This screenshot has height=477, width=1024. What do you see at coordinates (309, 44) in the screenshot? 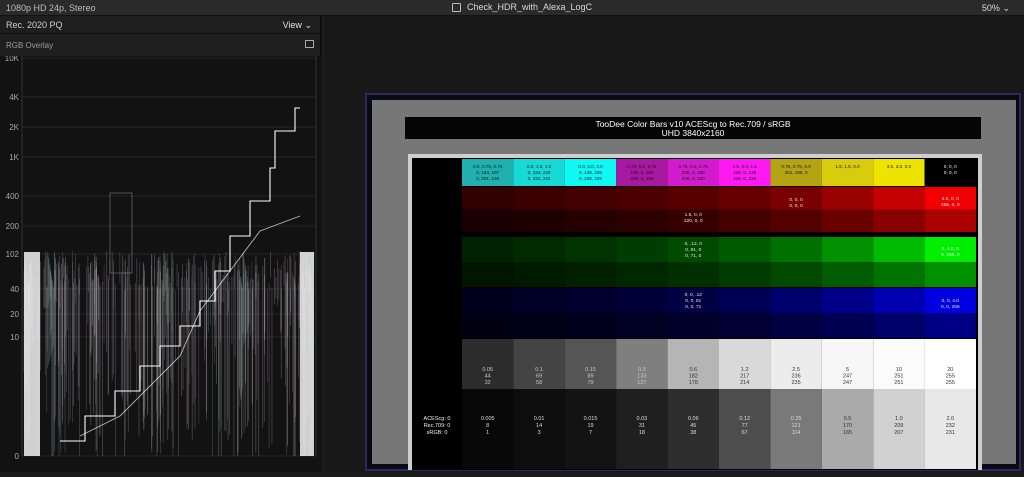
I see `scope-settings-icon` at bounding box center [309, 44].